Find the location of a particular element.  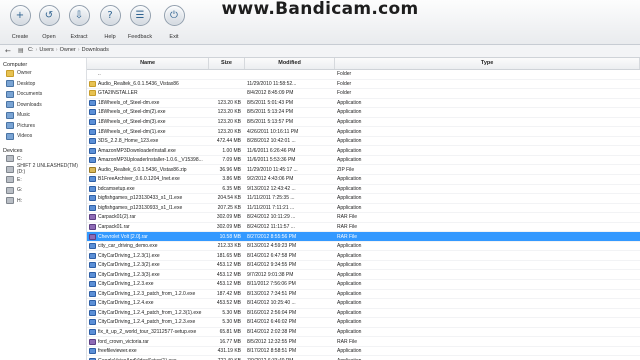

column-type: Type is located at coordinates (487, 63).